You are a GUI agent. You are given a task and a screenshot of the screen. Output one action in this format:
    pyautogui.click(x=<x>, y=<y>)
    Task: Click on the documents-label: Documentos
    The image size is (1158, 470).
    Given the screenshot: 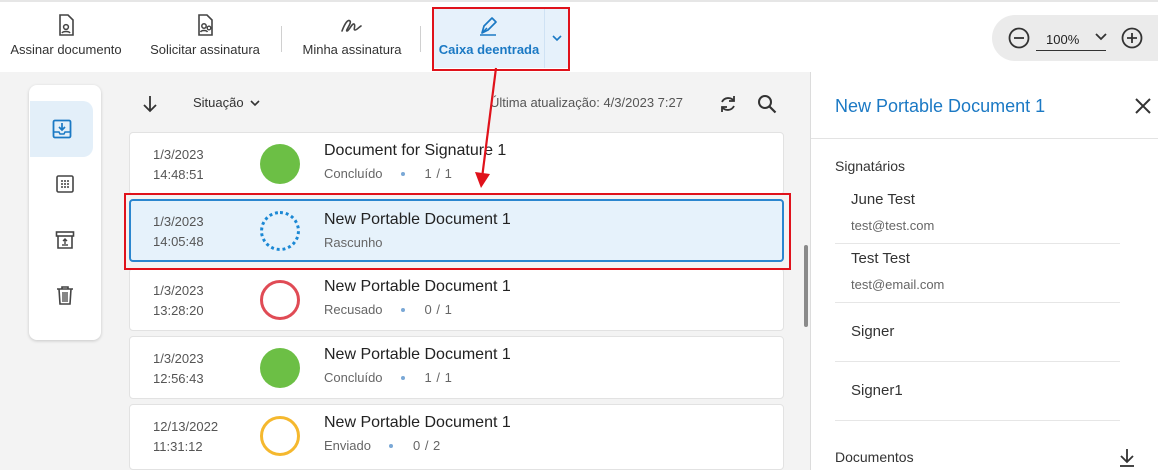 What is the action you would take?
    pyautogui.click(x=874, y=457)
    